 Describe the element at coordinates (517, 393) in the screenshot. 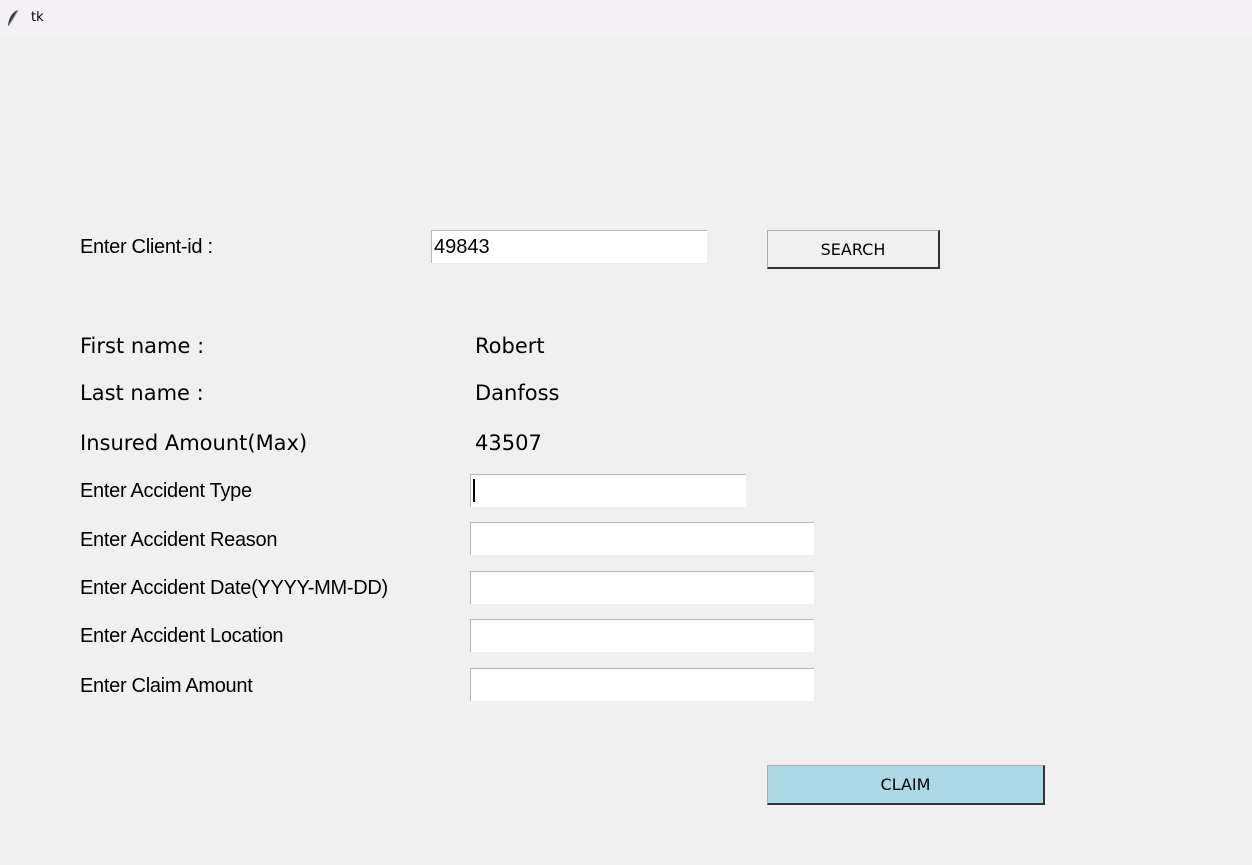

I see `last-name-value: Danfoss` at that location.